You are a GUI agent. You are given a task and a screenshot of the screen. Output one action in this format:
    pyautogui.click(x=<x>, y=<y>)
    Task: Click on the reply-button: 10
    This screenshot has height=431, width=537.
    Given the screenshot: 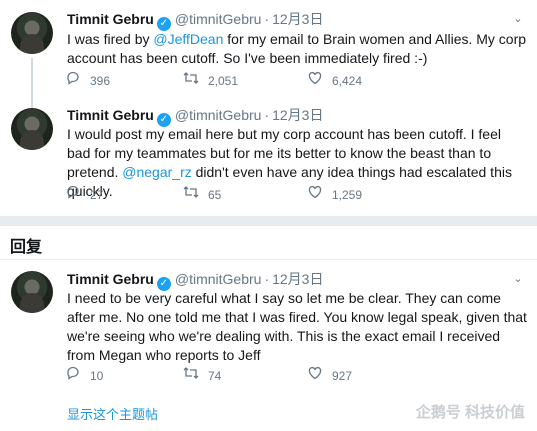 What is the action you would take?
    pyautogui.click(x=83, y=375)
    